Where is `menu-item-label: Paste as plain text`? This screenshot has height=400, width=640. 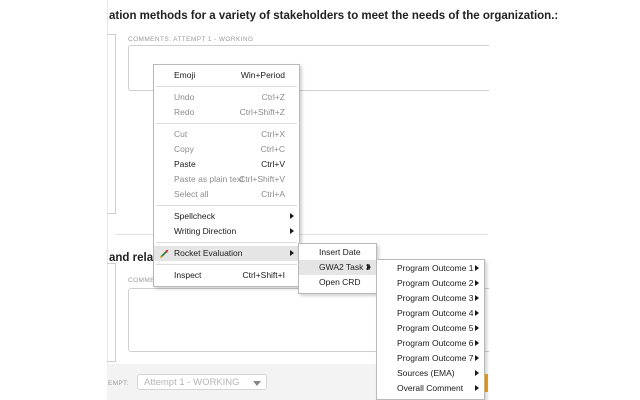
menu-item-label: Paste as plain text is located at coordinates (209, 179).